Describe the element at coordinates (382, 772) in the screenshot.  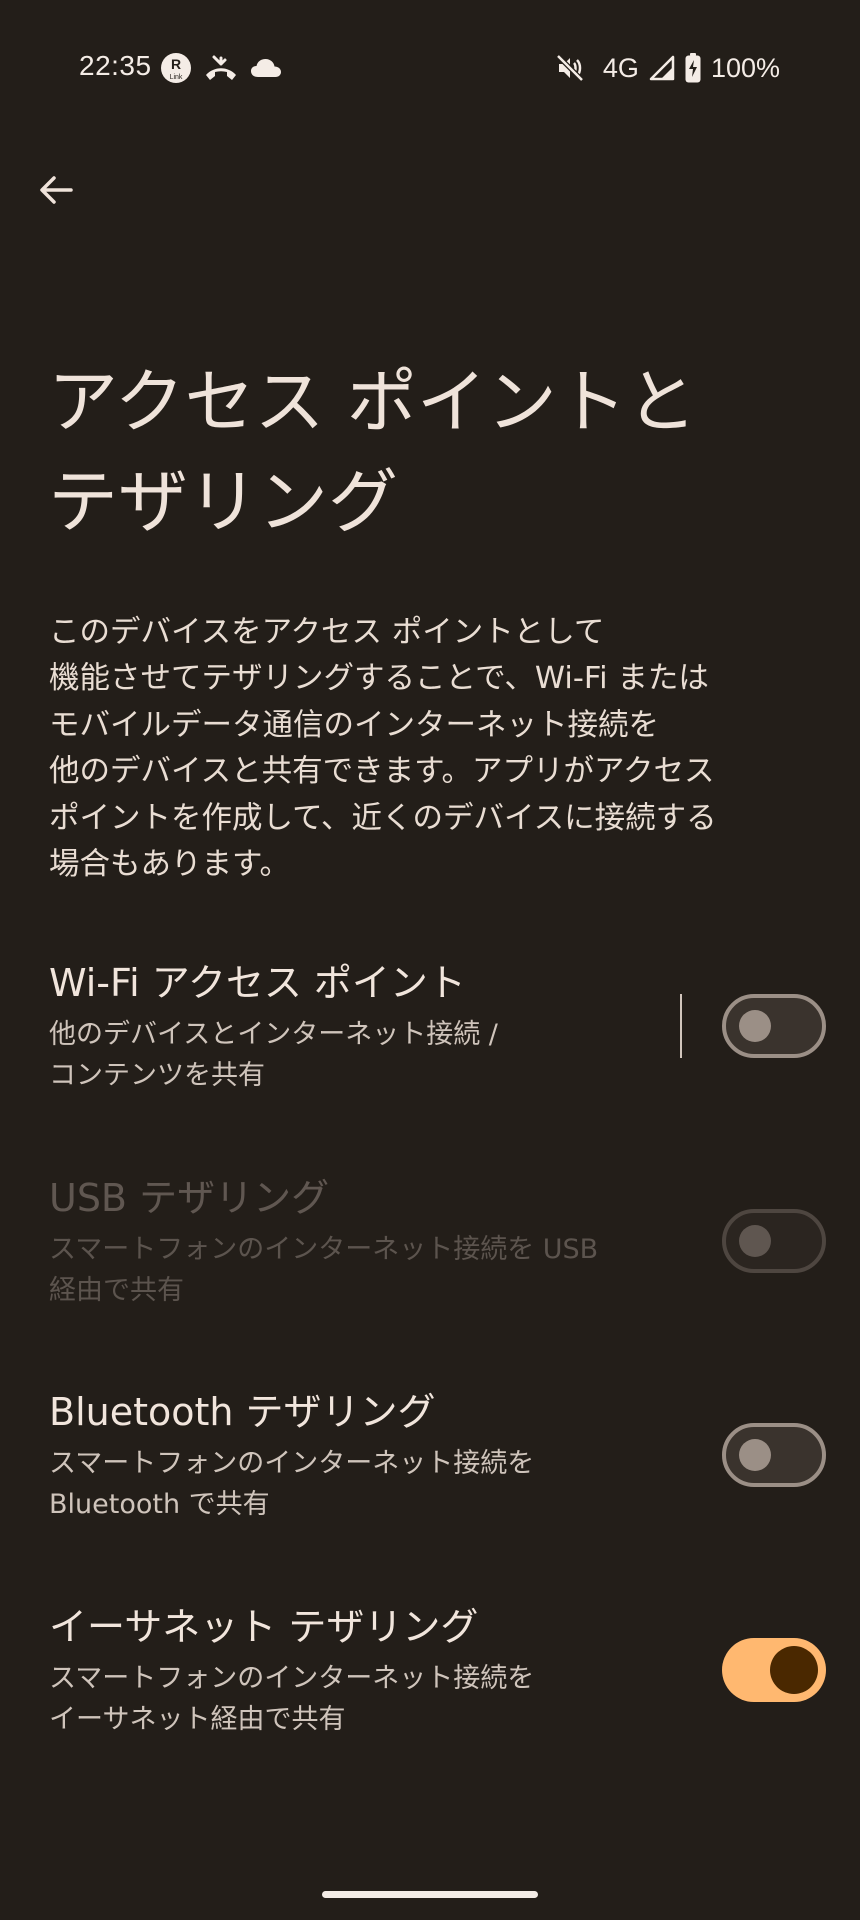
I see `description-line: 他のデバイスと共有できます。アプリがアクセス` at that location.